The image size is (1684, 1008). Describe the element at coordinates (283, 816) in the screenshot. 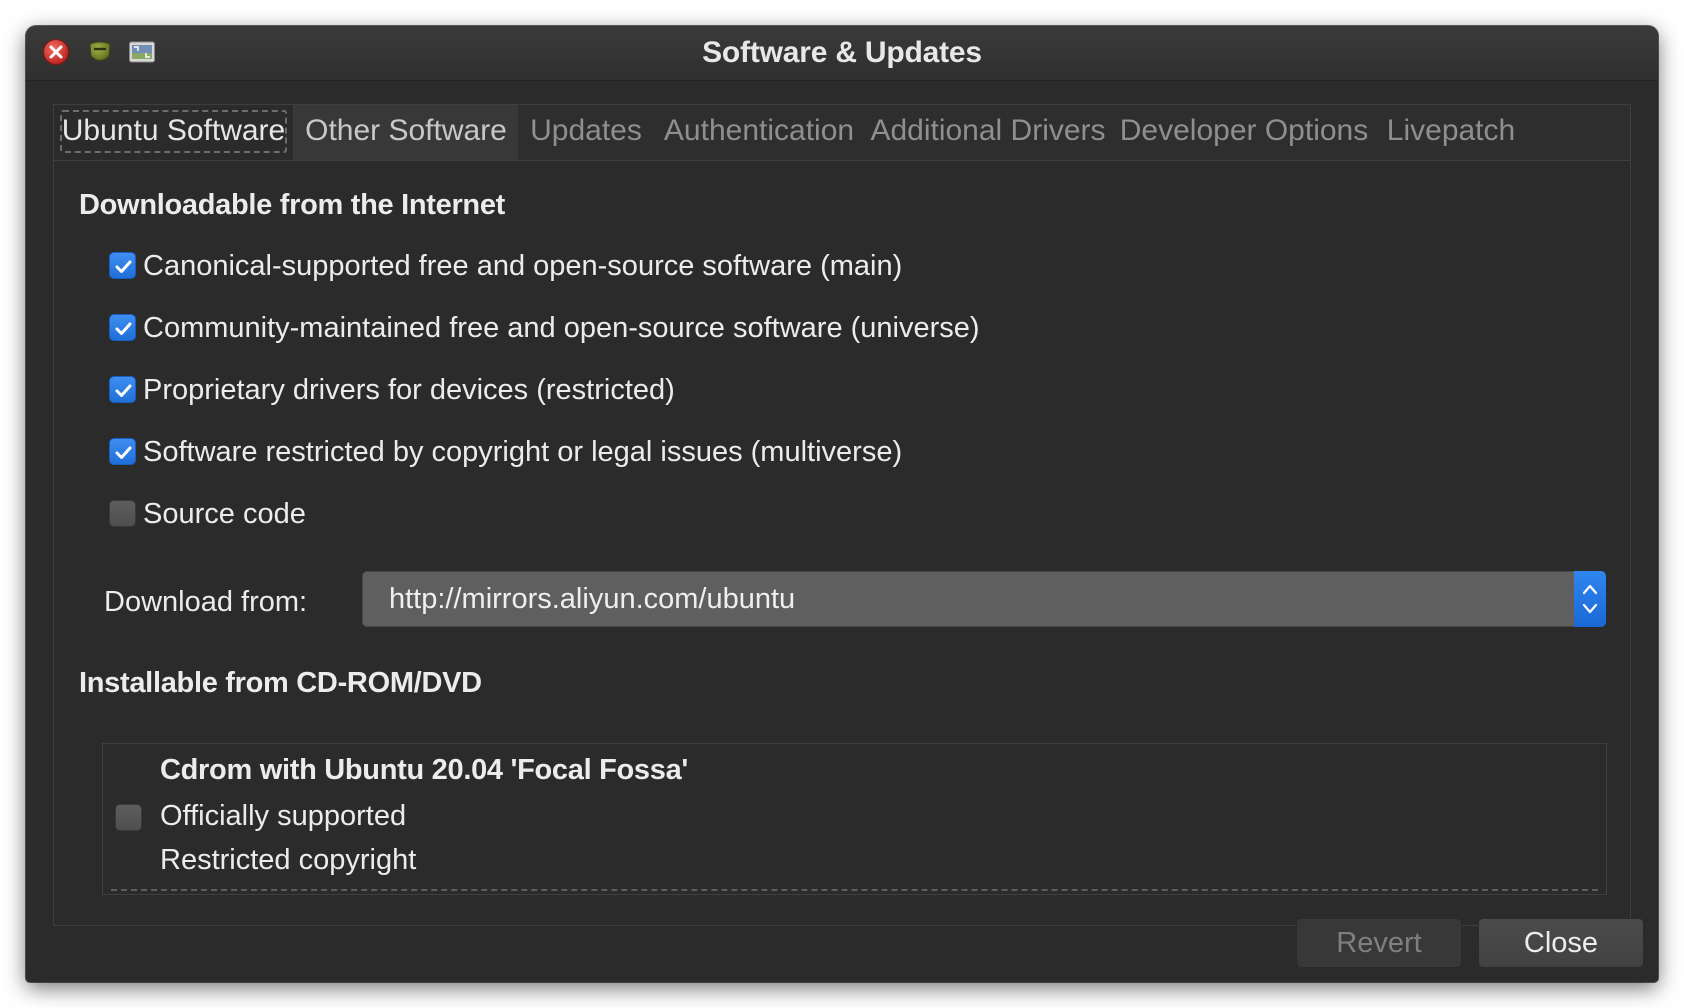

I see `cdrom-entry-line: Officially supported` at that location.